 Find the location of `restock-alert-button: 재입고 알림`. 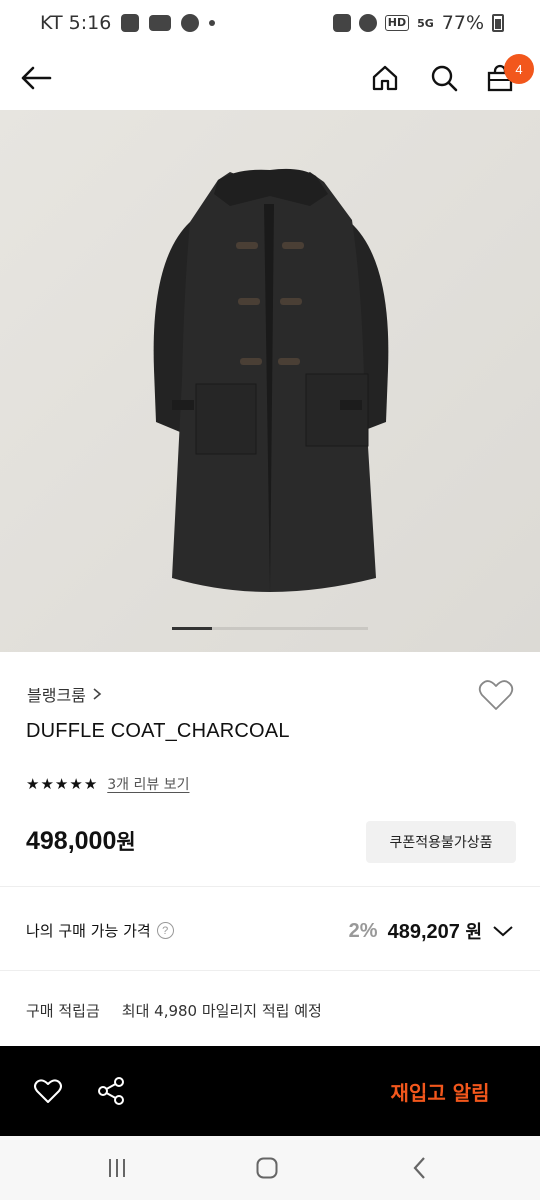

restock-alert-button: 재입고 알림 is located at coordinates (440, 1091).